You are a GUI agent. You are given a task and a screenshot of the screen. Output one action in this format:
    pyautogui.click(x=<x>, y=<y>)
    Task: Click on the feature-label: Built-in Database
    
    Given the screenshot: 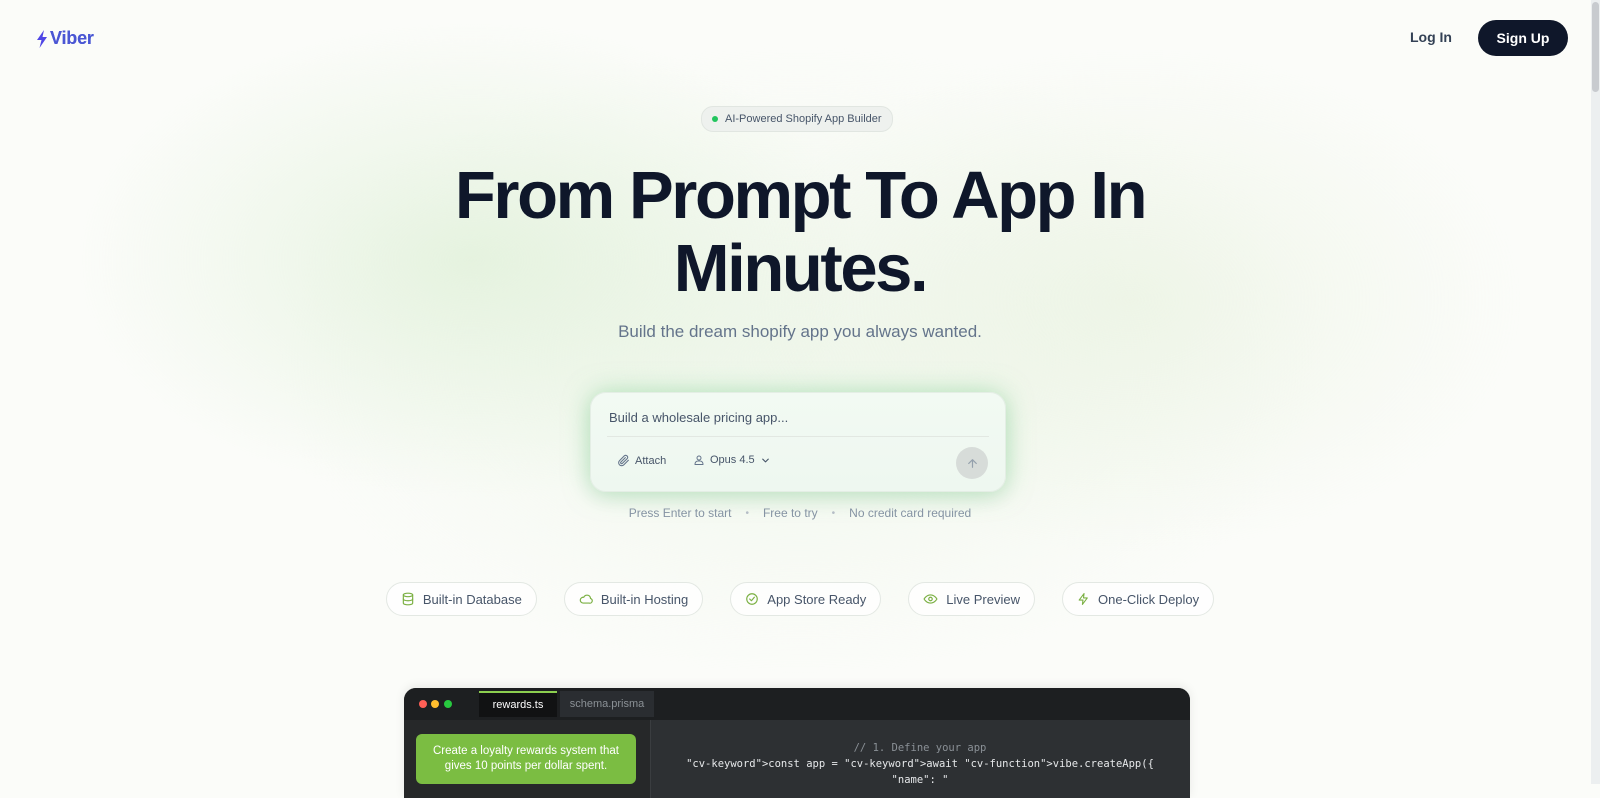 What is the action you would take?
    pyautogui.click(x=472, y=599)
    